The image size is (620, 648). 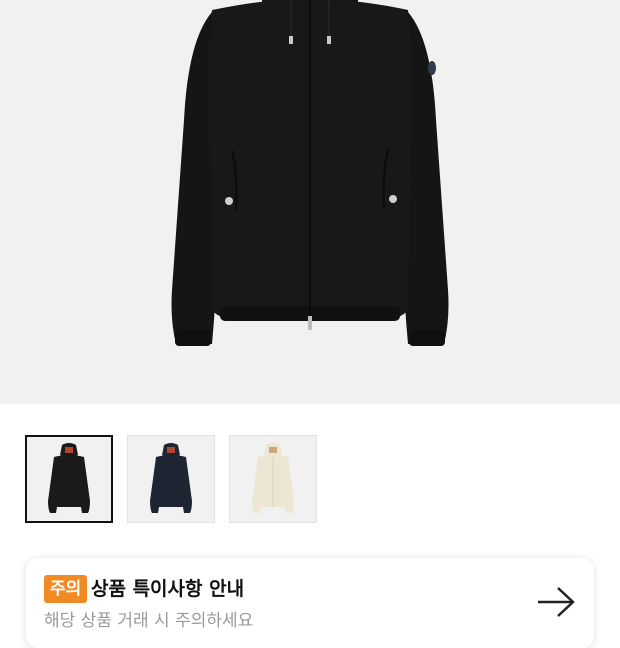 I want to click on thumbnail-black, so click(x=69, y=479).